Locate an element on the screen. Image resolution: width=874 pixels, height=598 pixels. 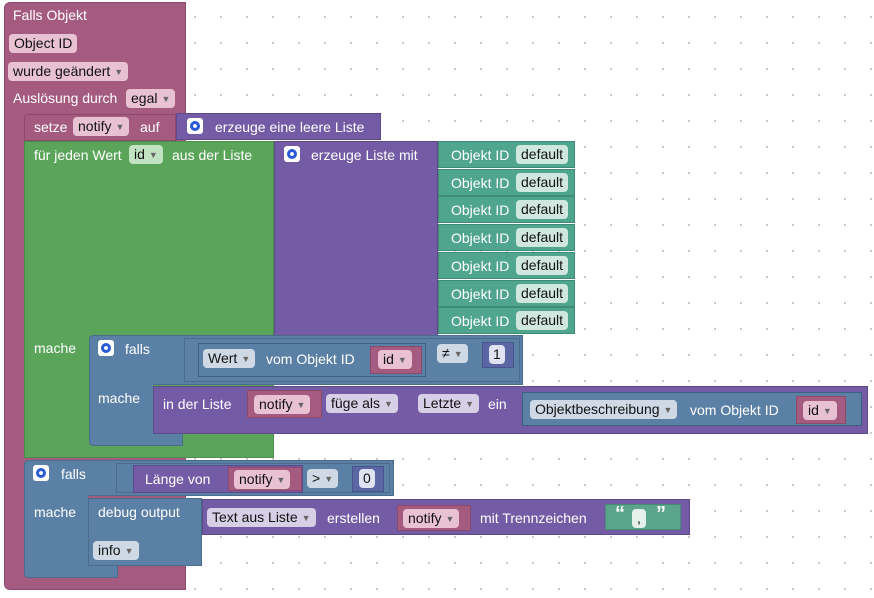
text-variable-dropdown: notify ▼ is located at coordinates (431, 518).